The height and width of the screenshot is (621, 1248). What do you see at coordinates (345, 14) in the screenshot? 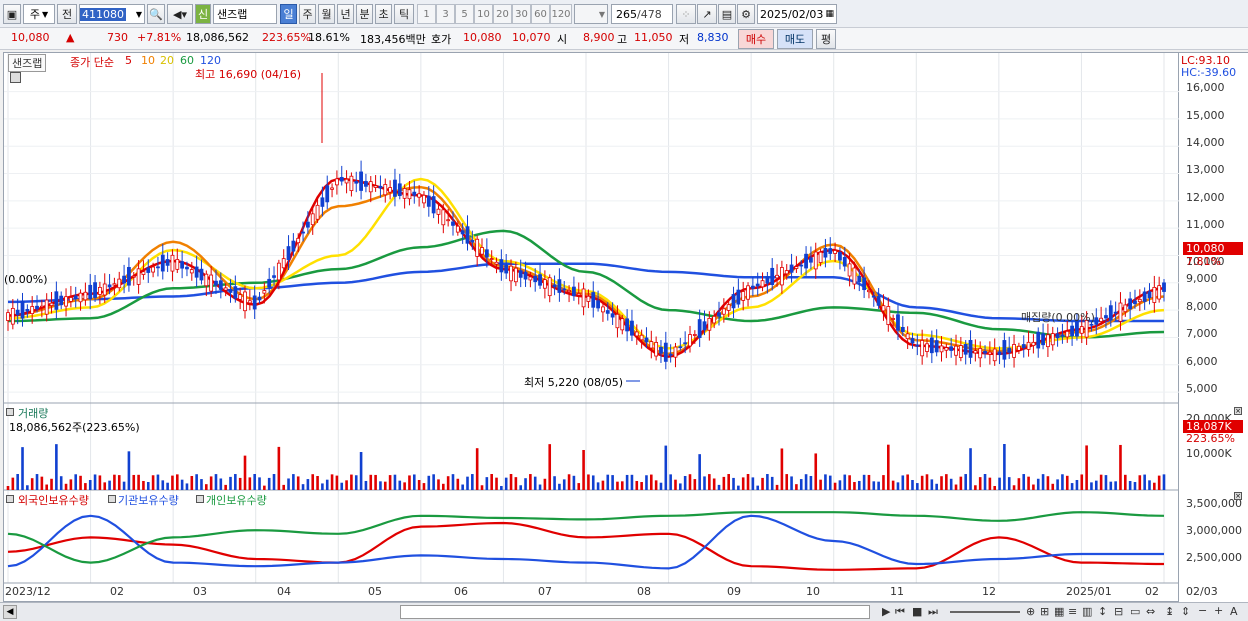
I see `period-year: 년` at bounding box center [345, 14].